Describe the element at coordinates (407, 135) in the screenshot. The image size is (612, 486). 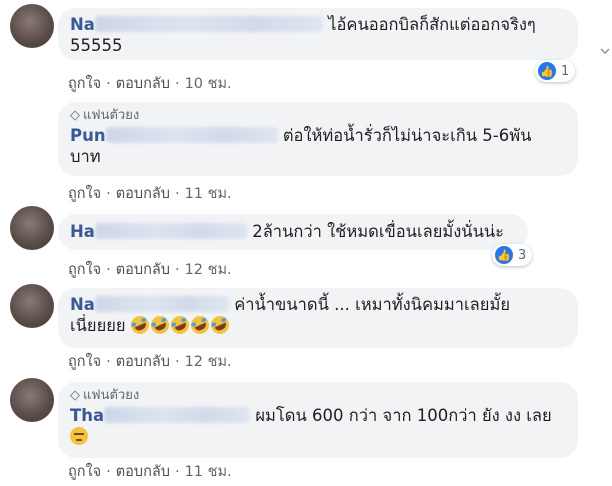
I see `comment-text: ต่อให้ท่อน้ำรั่วก็ไม่น่าจะเกิน 5-6พัน` at that location.